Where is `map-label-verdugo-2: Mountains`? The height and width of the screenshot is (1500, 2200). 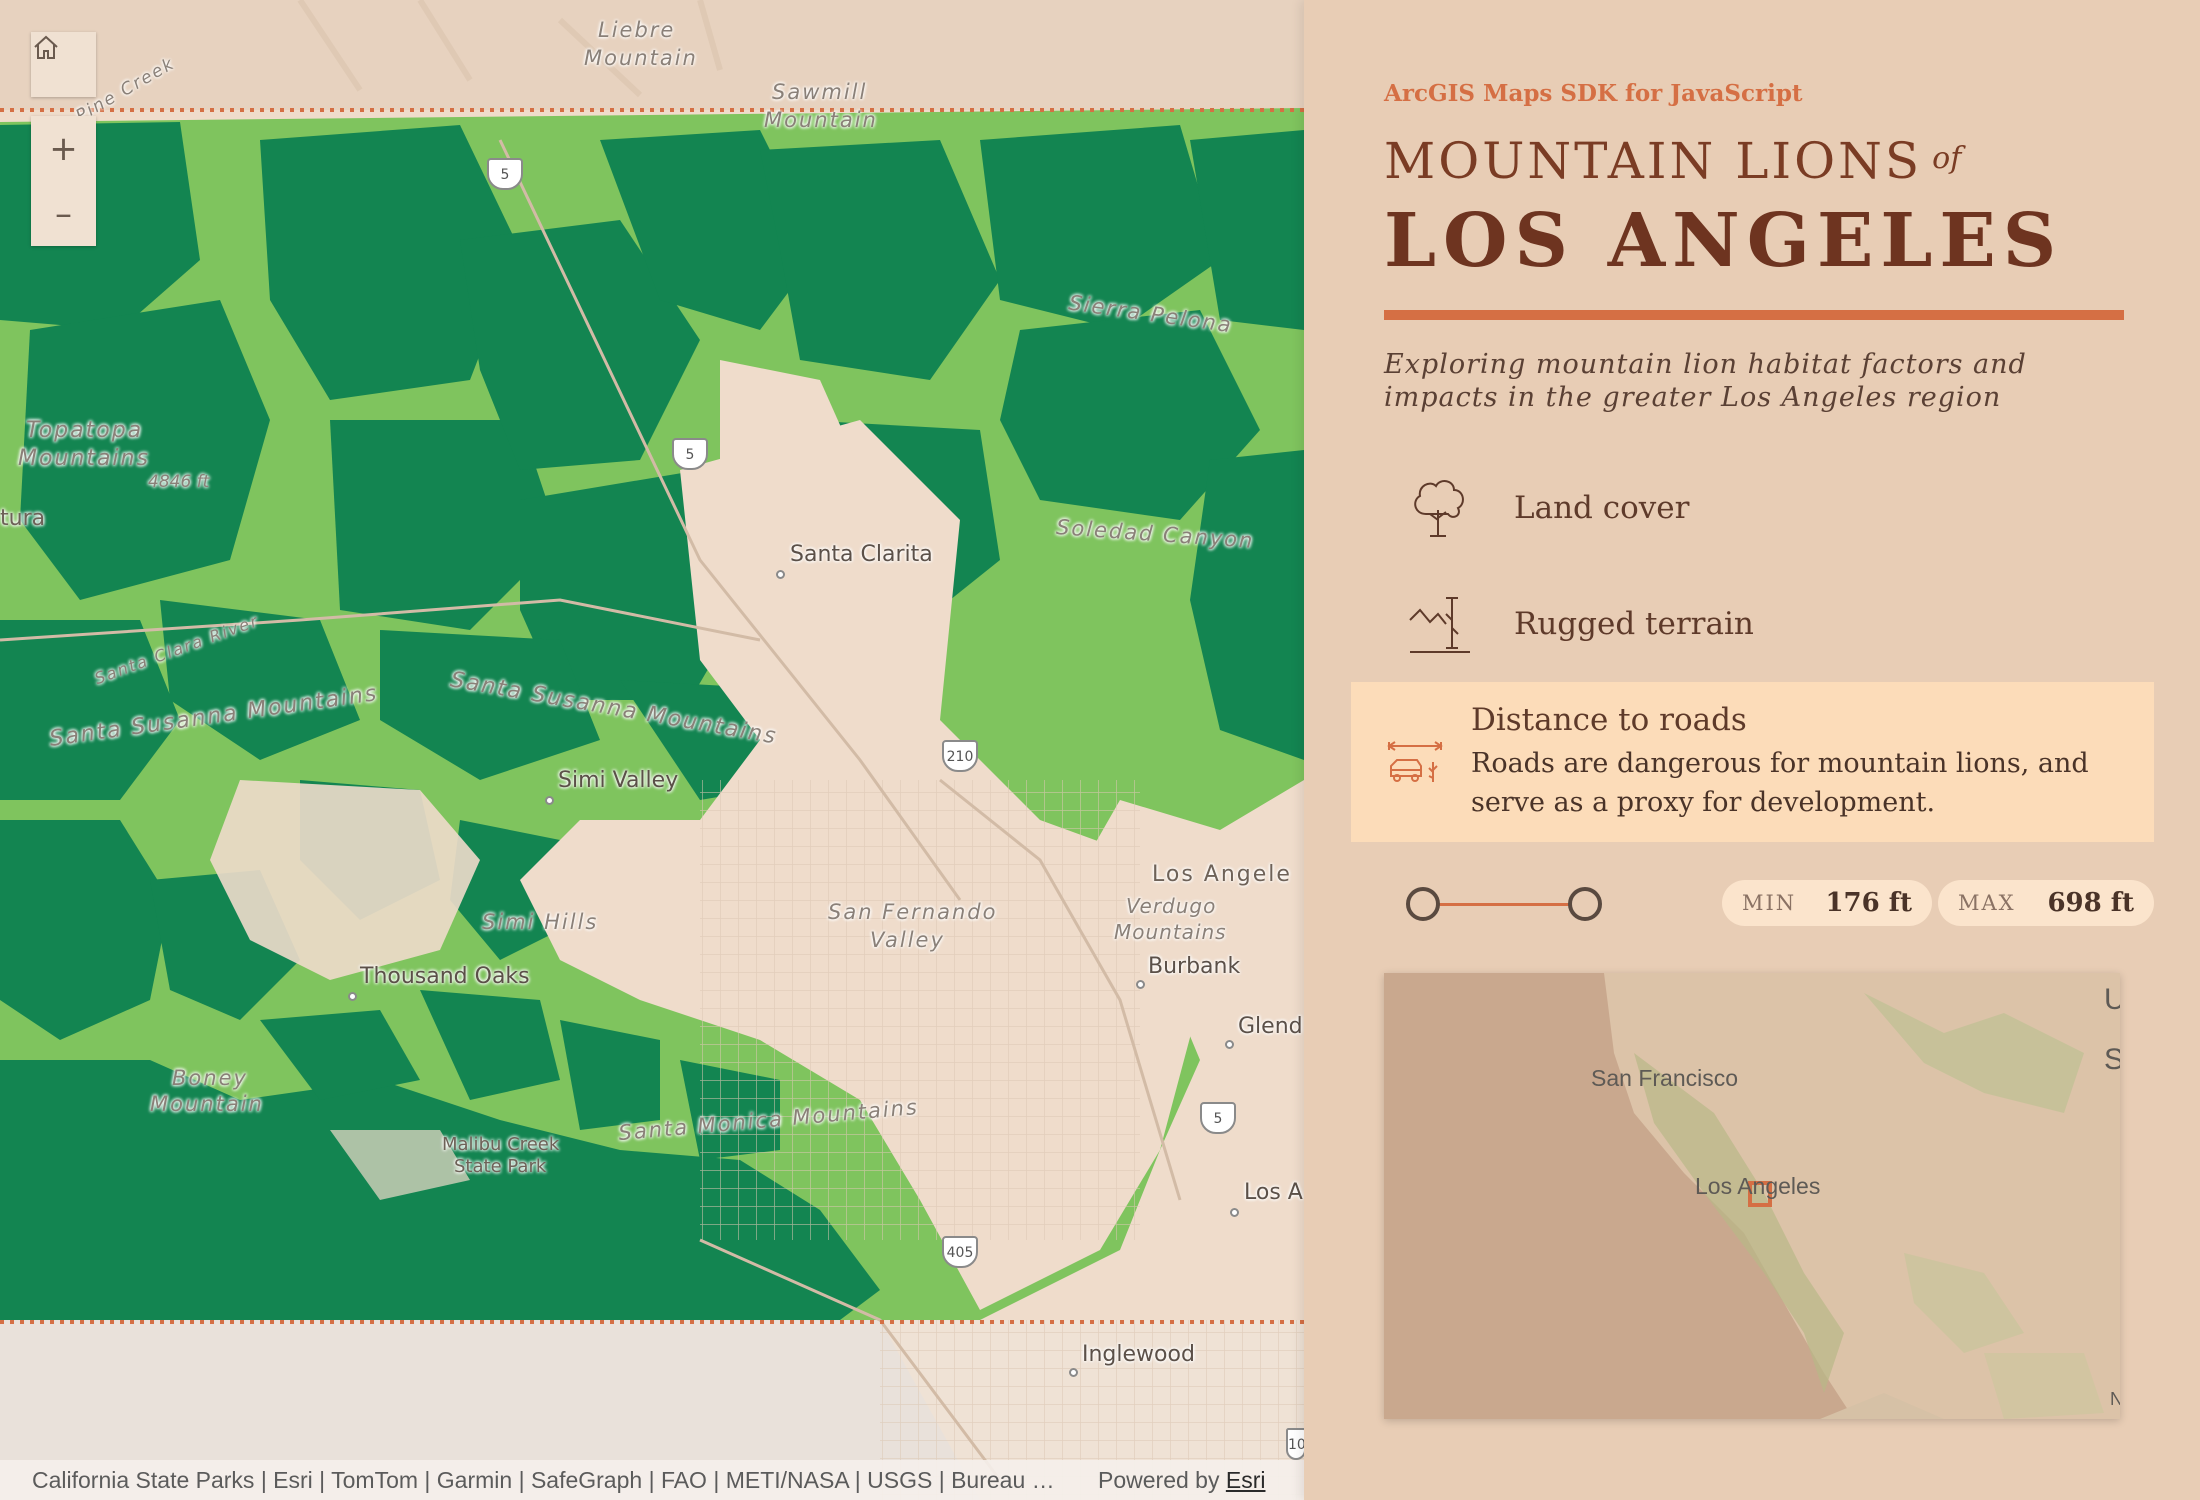
map-label-verdugo-2: Mountains is located at coordinates (1170, 932).